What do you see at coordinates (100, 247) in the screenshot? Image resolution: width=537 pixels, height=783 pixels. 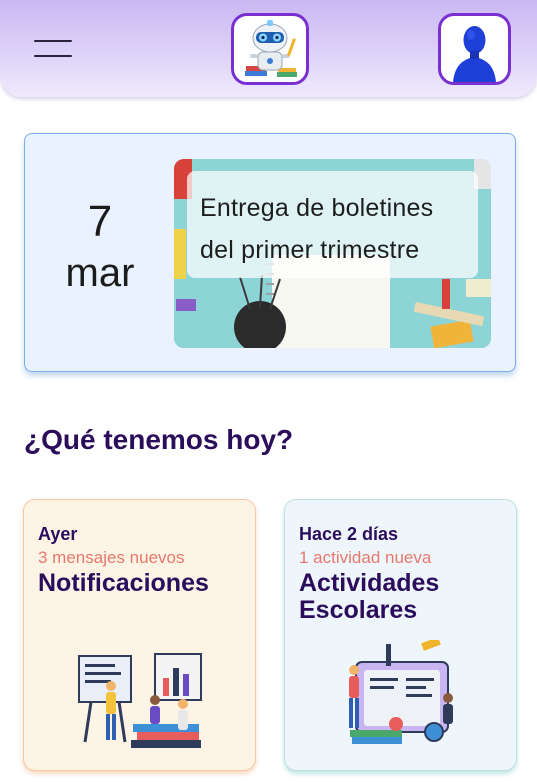 I see `event-date: 7 mar` at bounding box center [100, 247].